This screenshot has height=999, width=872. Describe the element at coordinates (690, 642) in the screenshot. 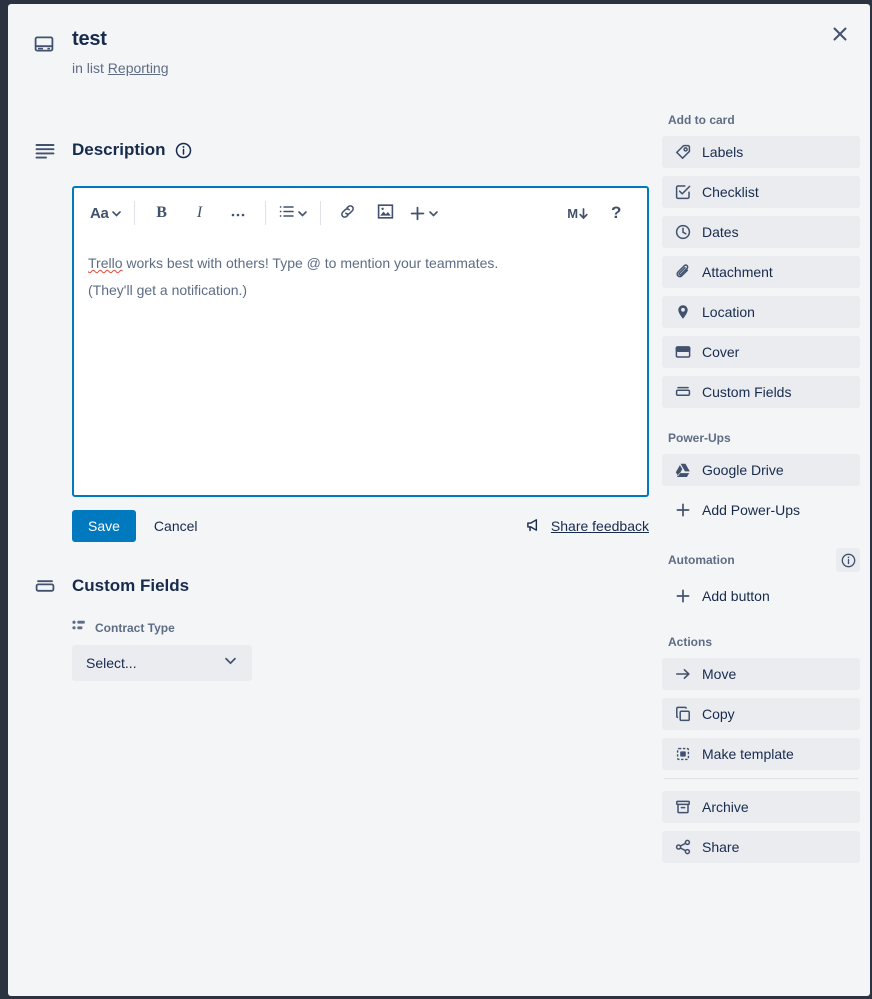

I see `actions-heading: Actions` at that location.